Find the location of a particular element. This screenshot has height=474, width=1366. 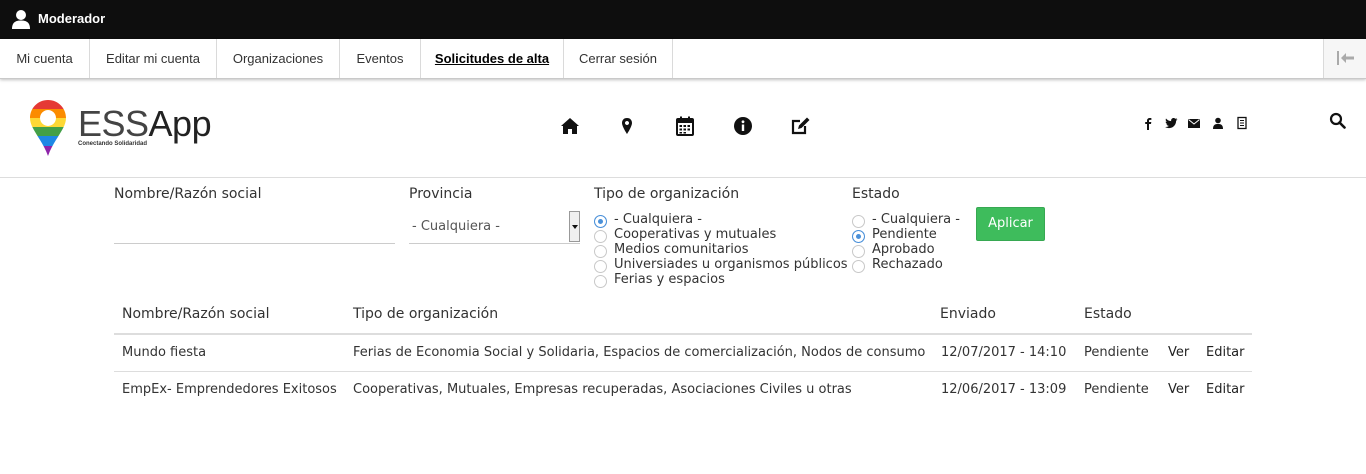

logo-text: ESSApp is located at coordinates (145, 123).